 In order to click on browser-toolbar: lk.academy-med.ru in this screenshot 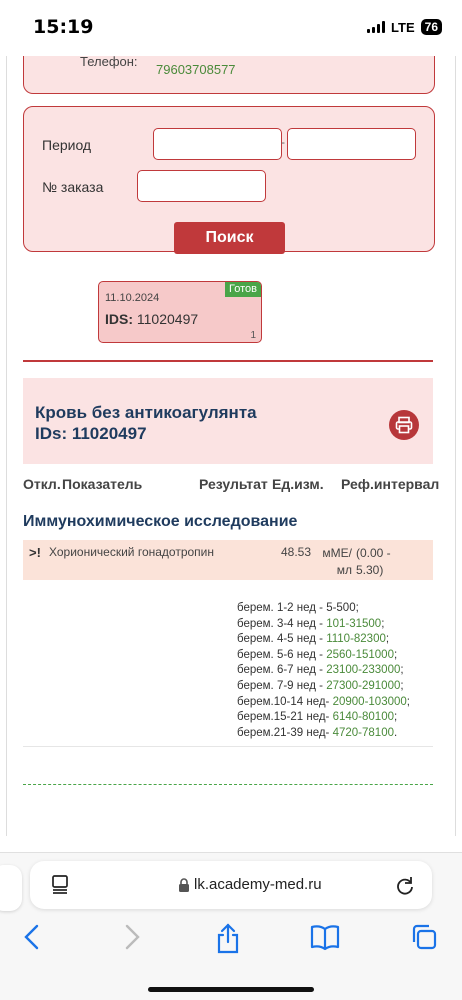, I will do `click(231, 926)`.